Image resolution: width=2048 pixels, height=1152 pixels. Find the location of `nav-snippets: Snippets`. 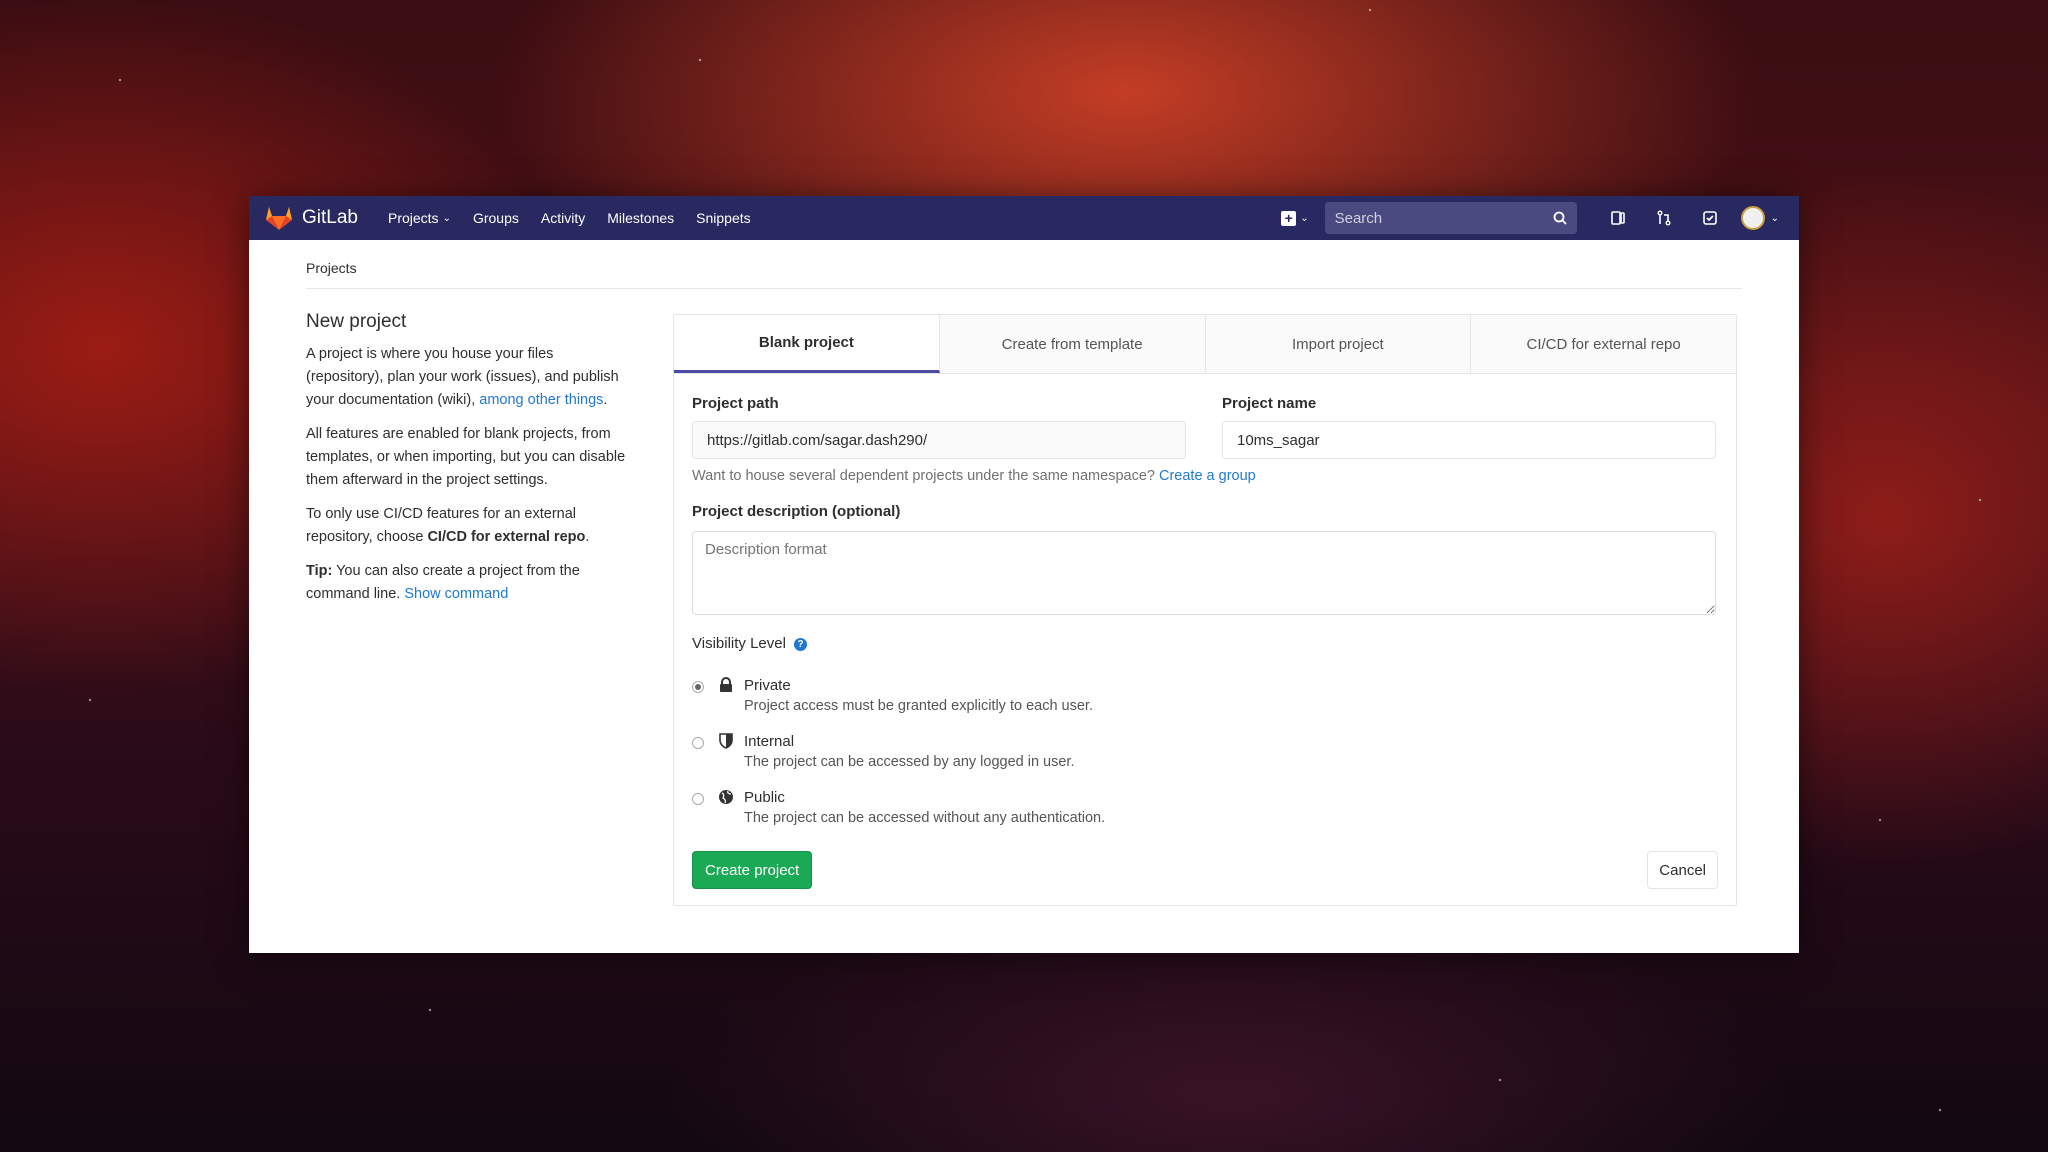

nav-snippets: Snippets is located at coordinates (723, 218).